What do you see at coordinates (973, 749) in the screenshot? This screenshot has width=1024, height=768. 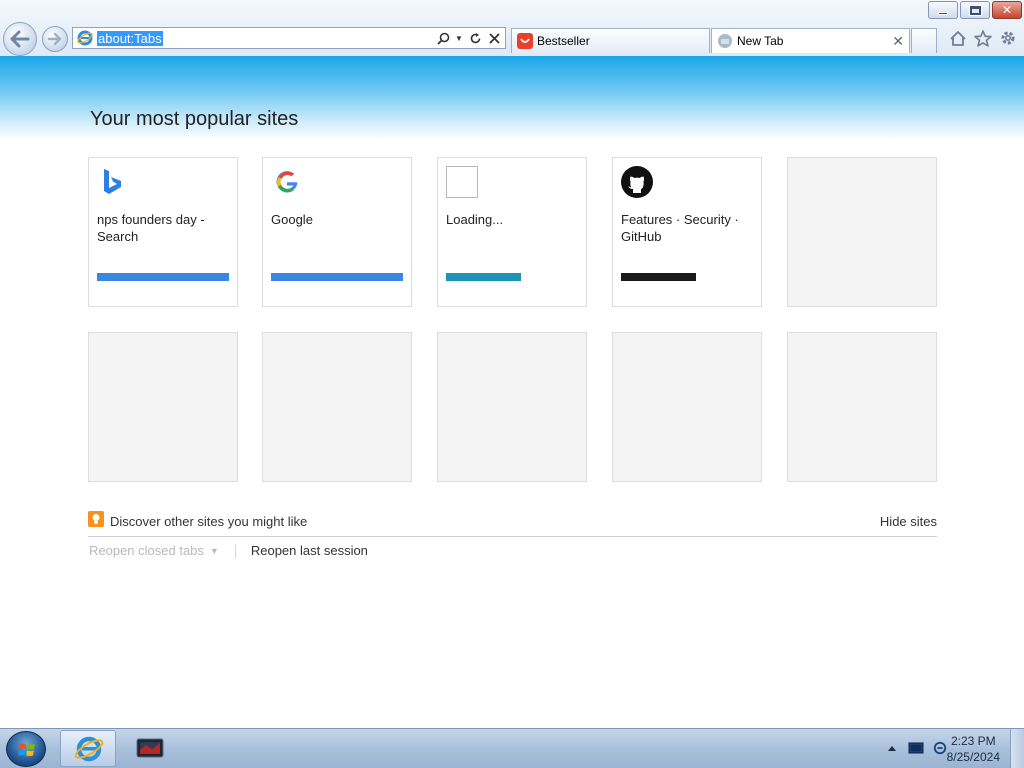 I see `clock: 2:23 PM 8/25/2024` at bounding box center [973, 749].